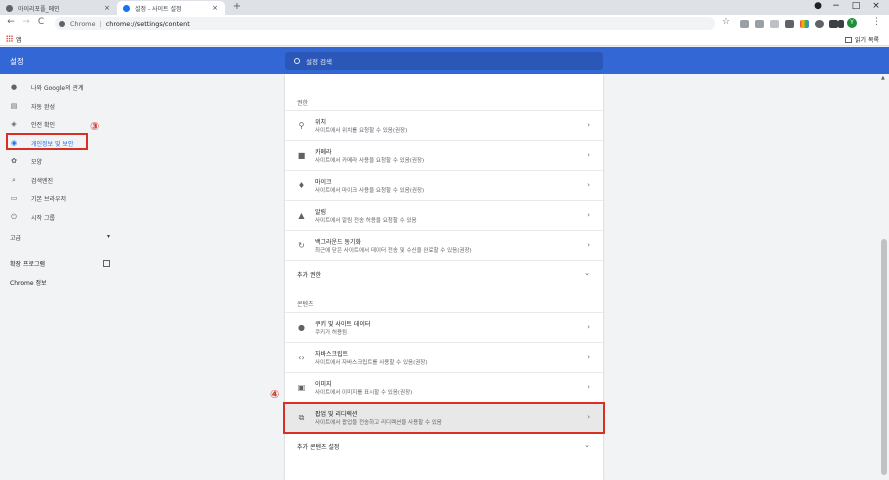  I want to click on permission-row-location: ⚲ 위치 사이트에서 위치를 요청할 수 있음(권장) ›, so click(444, 125).